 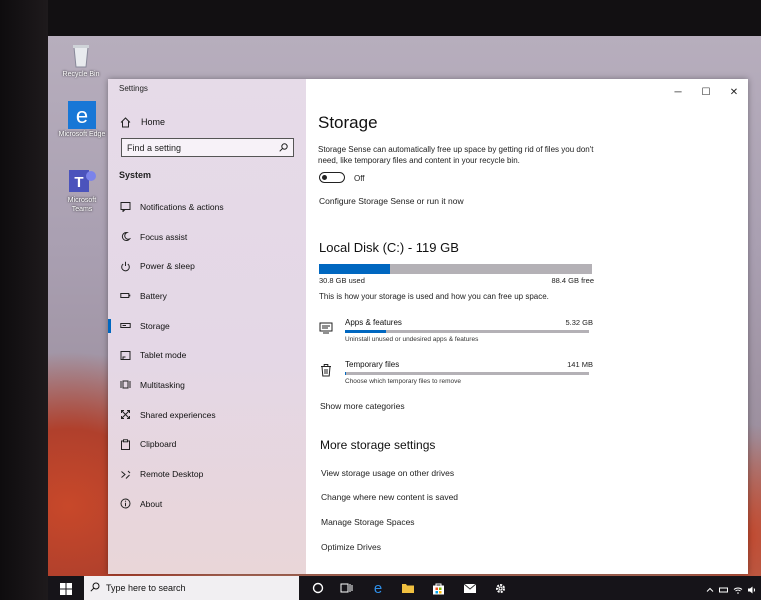 I want to click on sidebar-item-remote-desktop: Remote Desktop, so click(x=207, y=474).